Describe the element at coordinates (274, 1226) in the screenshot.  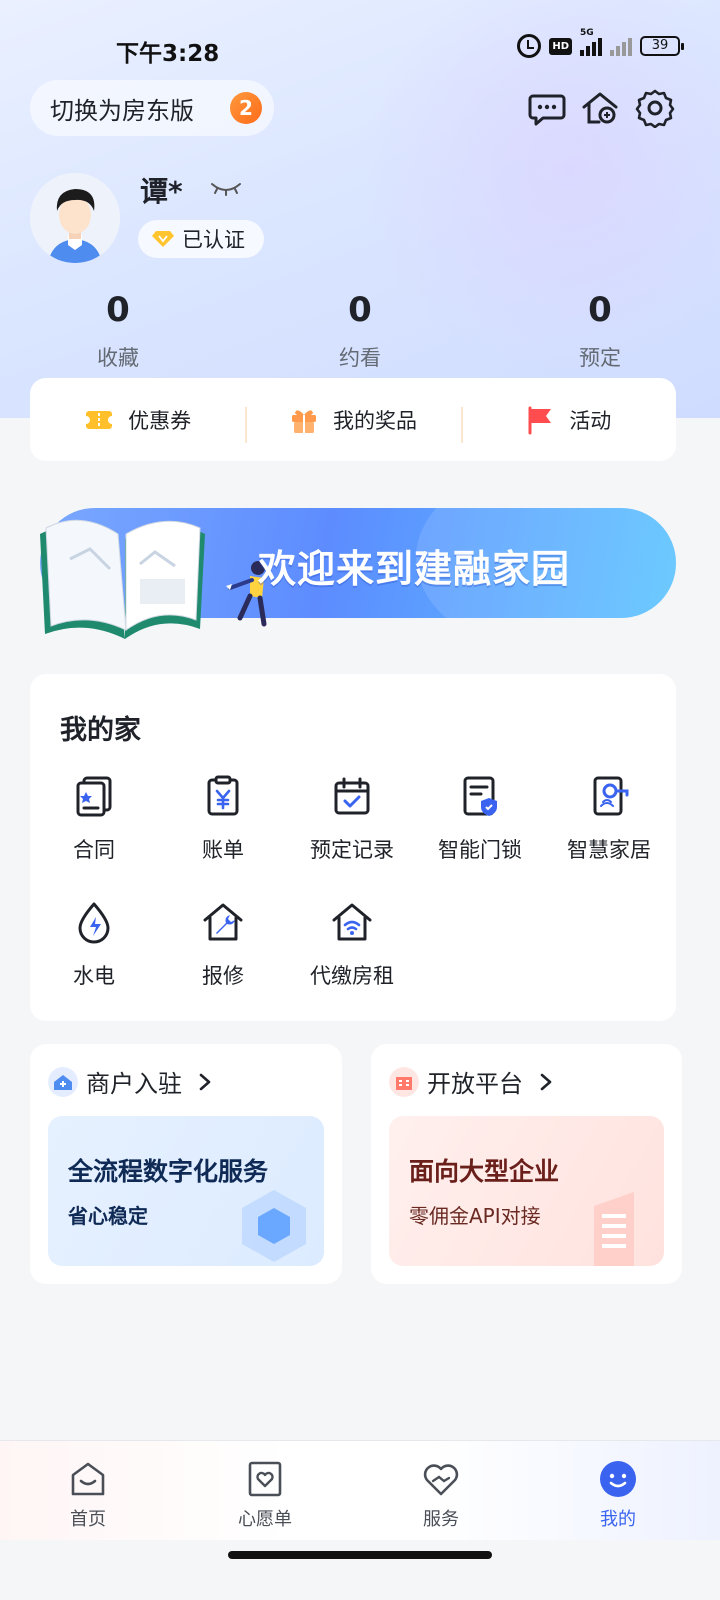
I see `hexagon-illustration` at that location.